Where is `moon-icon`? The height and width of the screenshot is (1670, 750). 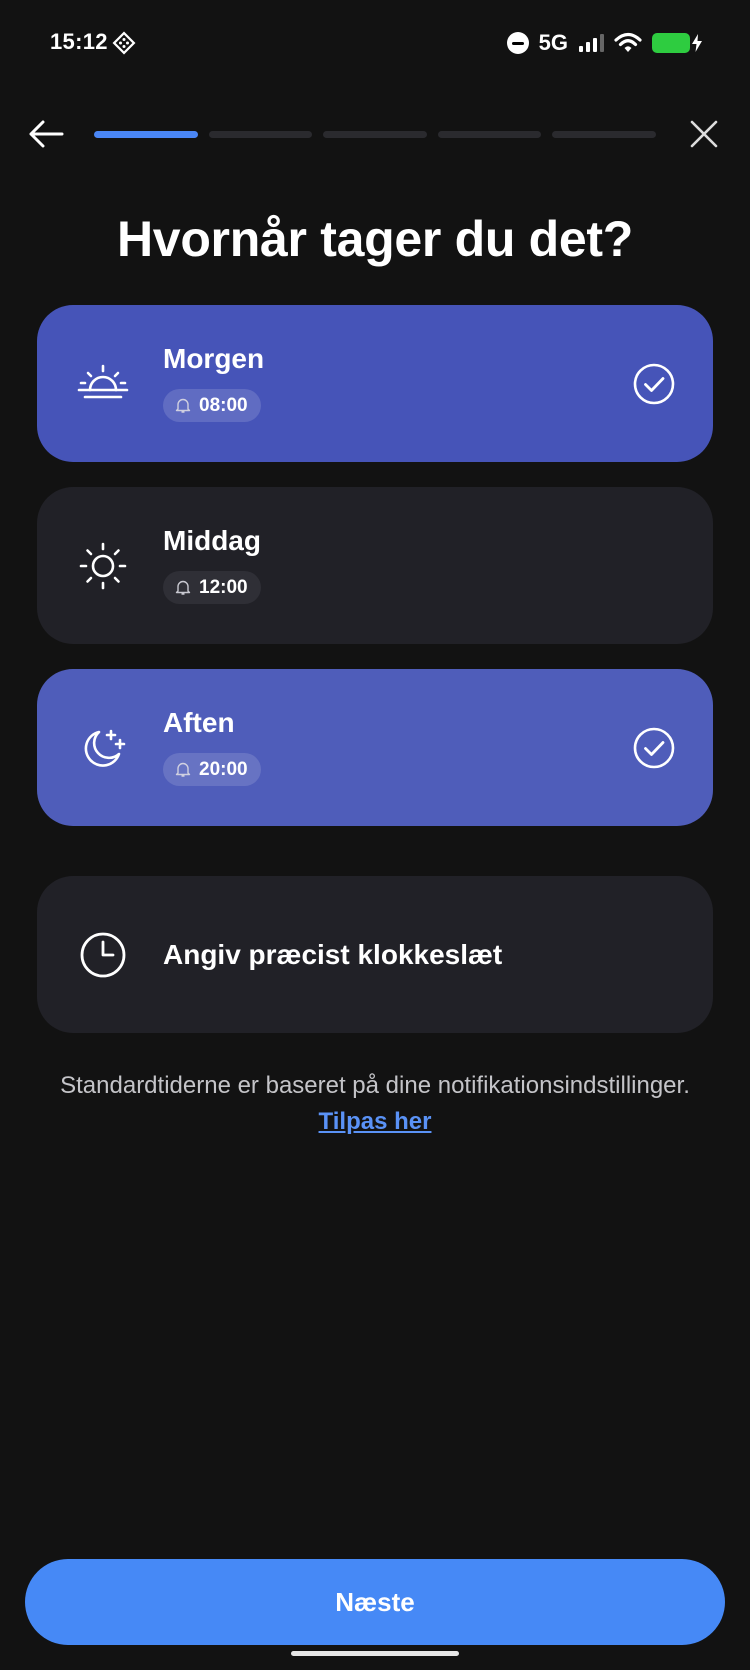
moon-icon is located at coordinates (103, 748).